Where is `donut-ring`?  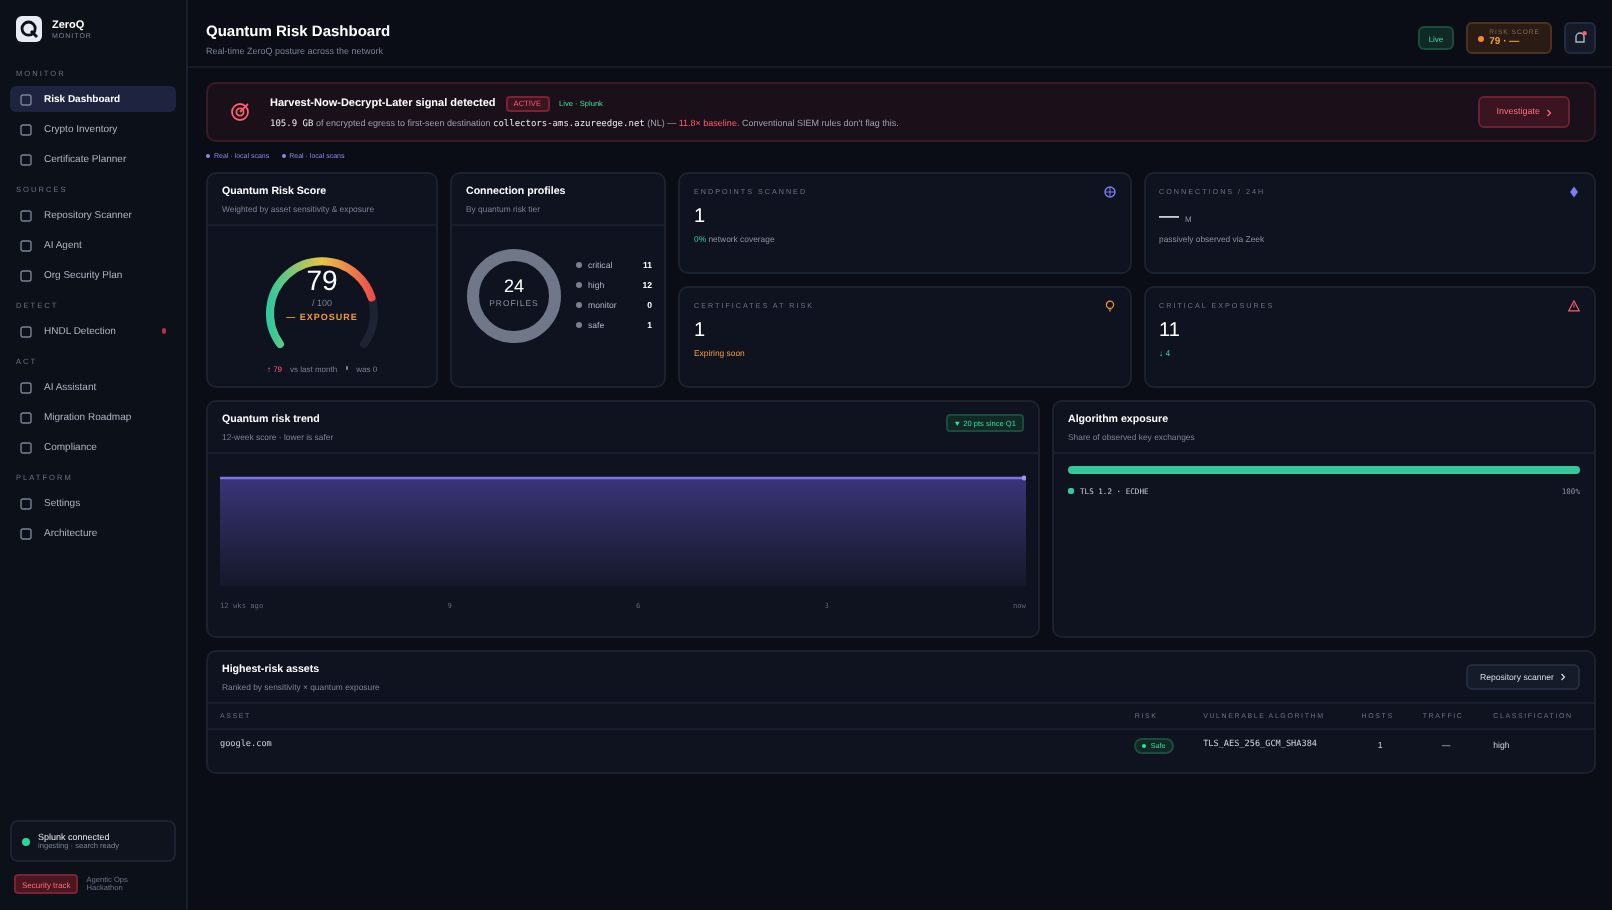 donut-ring is located at coordinates (514, 295).